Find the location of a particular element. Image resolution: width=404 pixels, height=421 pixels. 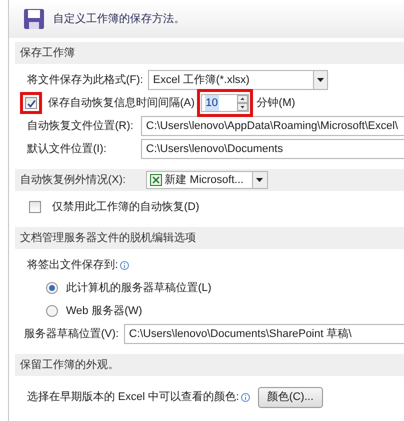

radio-label: Web 服务器(W) is located at coordinates (104, 311).